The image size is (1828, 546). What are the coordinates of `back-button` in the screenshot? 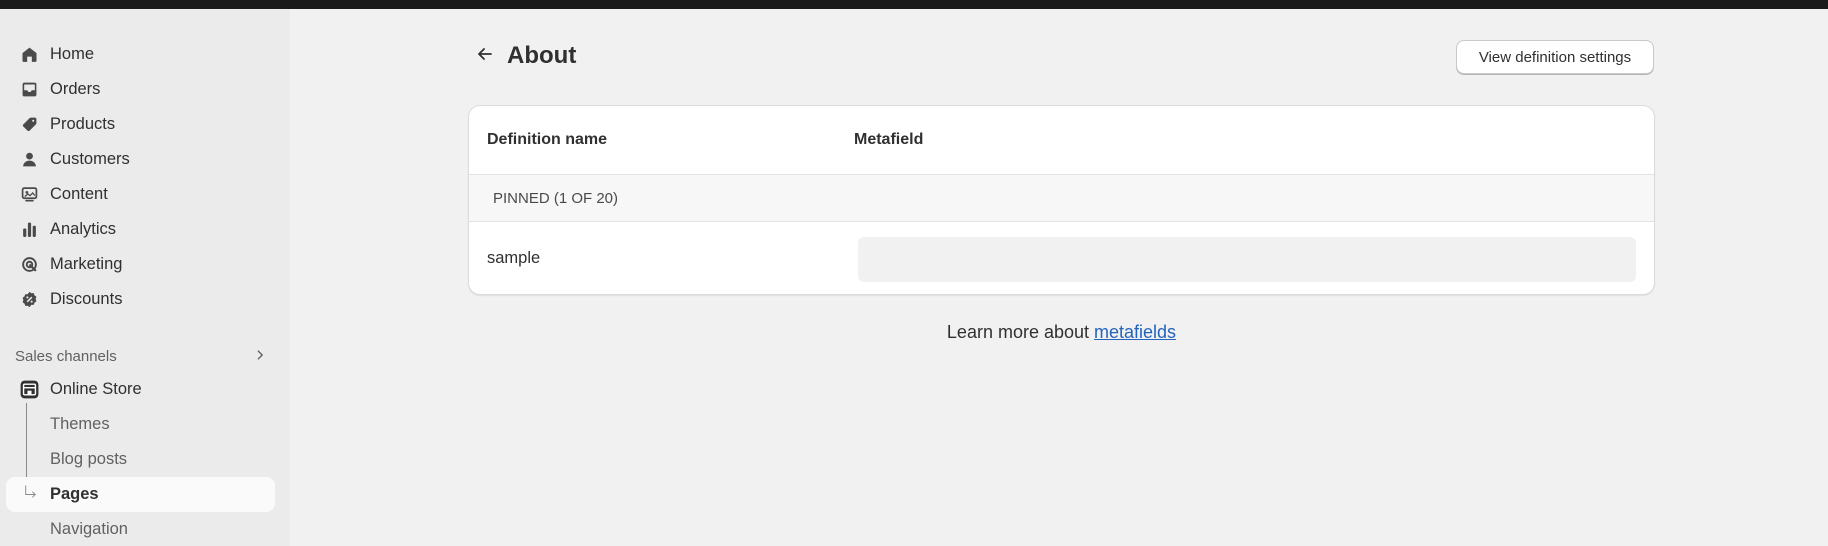 It's located at (485, 56).